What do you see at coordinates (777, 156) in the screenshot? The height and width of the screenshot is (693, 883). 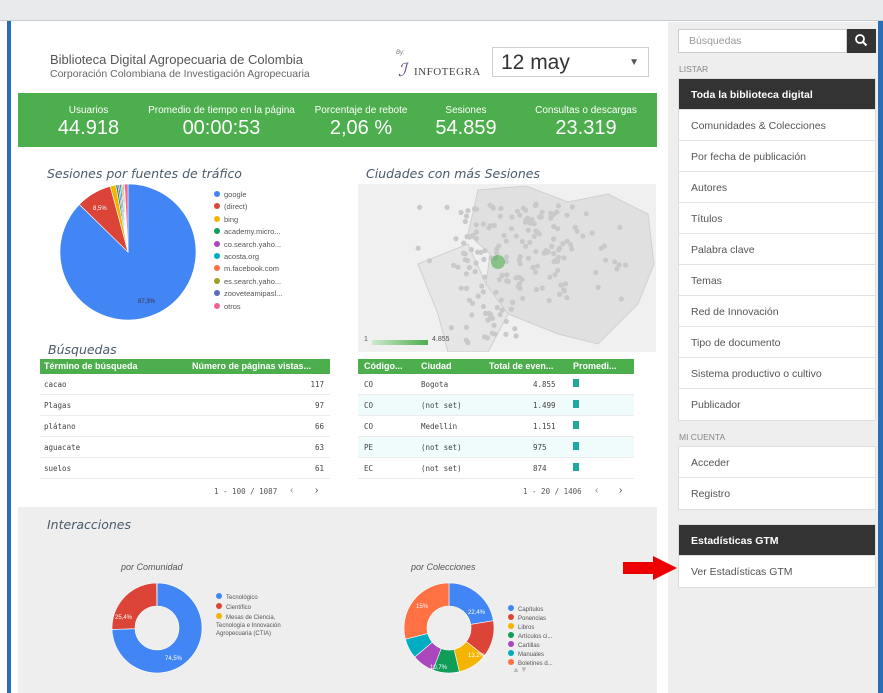 I see `menu-item: Por fecha de publicación` at bounding box center [777, 156].